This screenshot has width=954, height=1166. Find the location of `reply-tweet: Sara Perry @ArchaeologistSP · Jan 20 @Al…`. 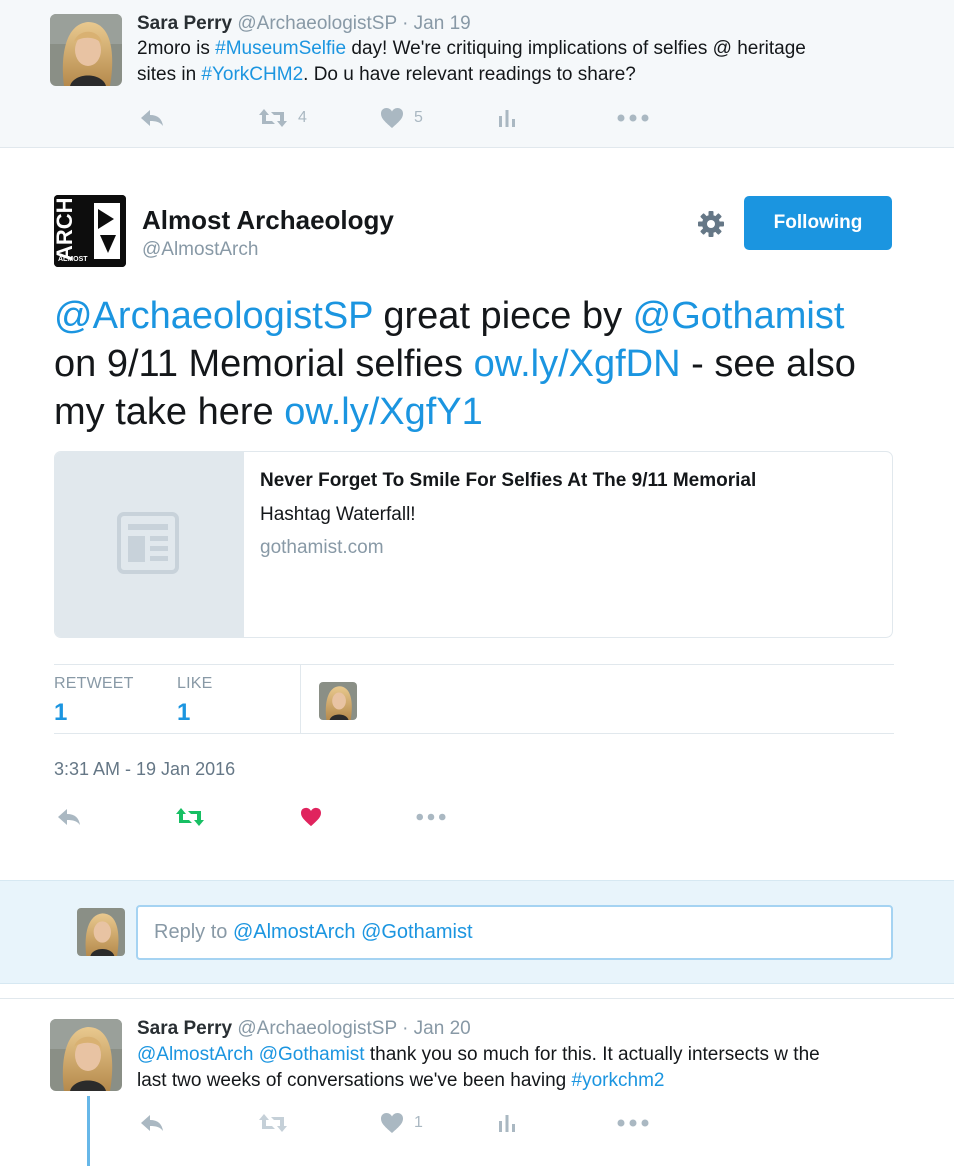

reply-tweet: Sara Perry @ArchaeologistSP · Jan 20 @Al… is located at coordinates (477, 1082).